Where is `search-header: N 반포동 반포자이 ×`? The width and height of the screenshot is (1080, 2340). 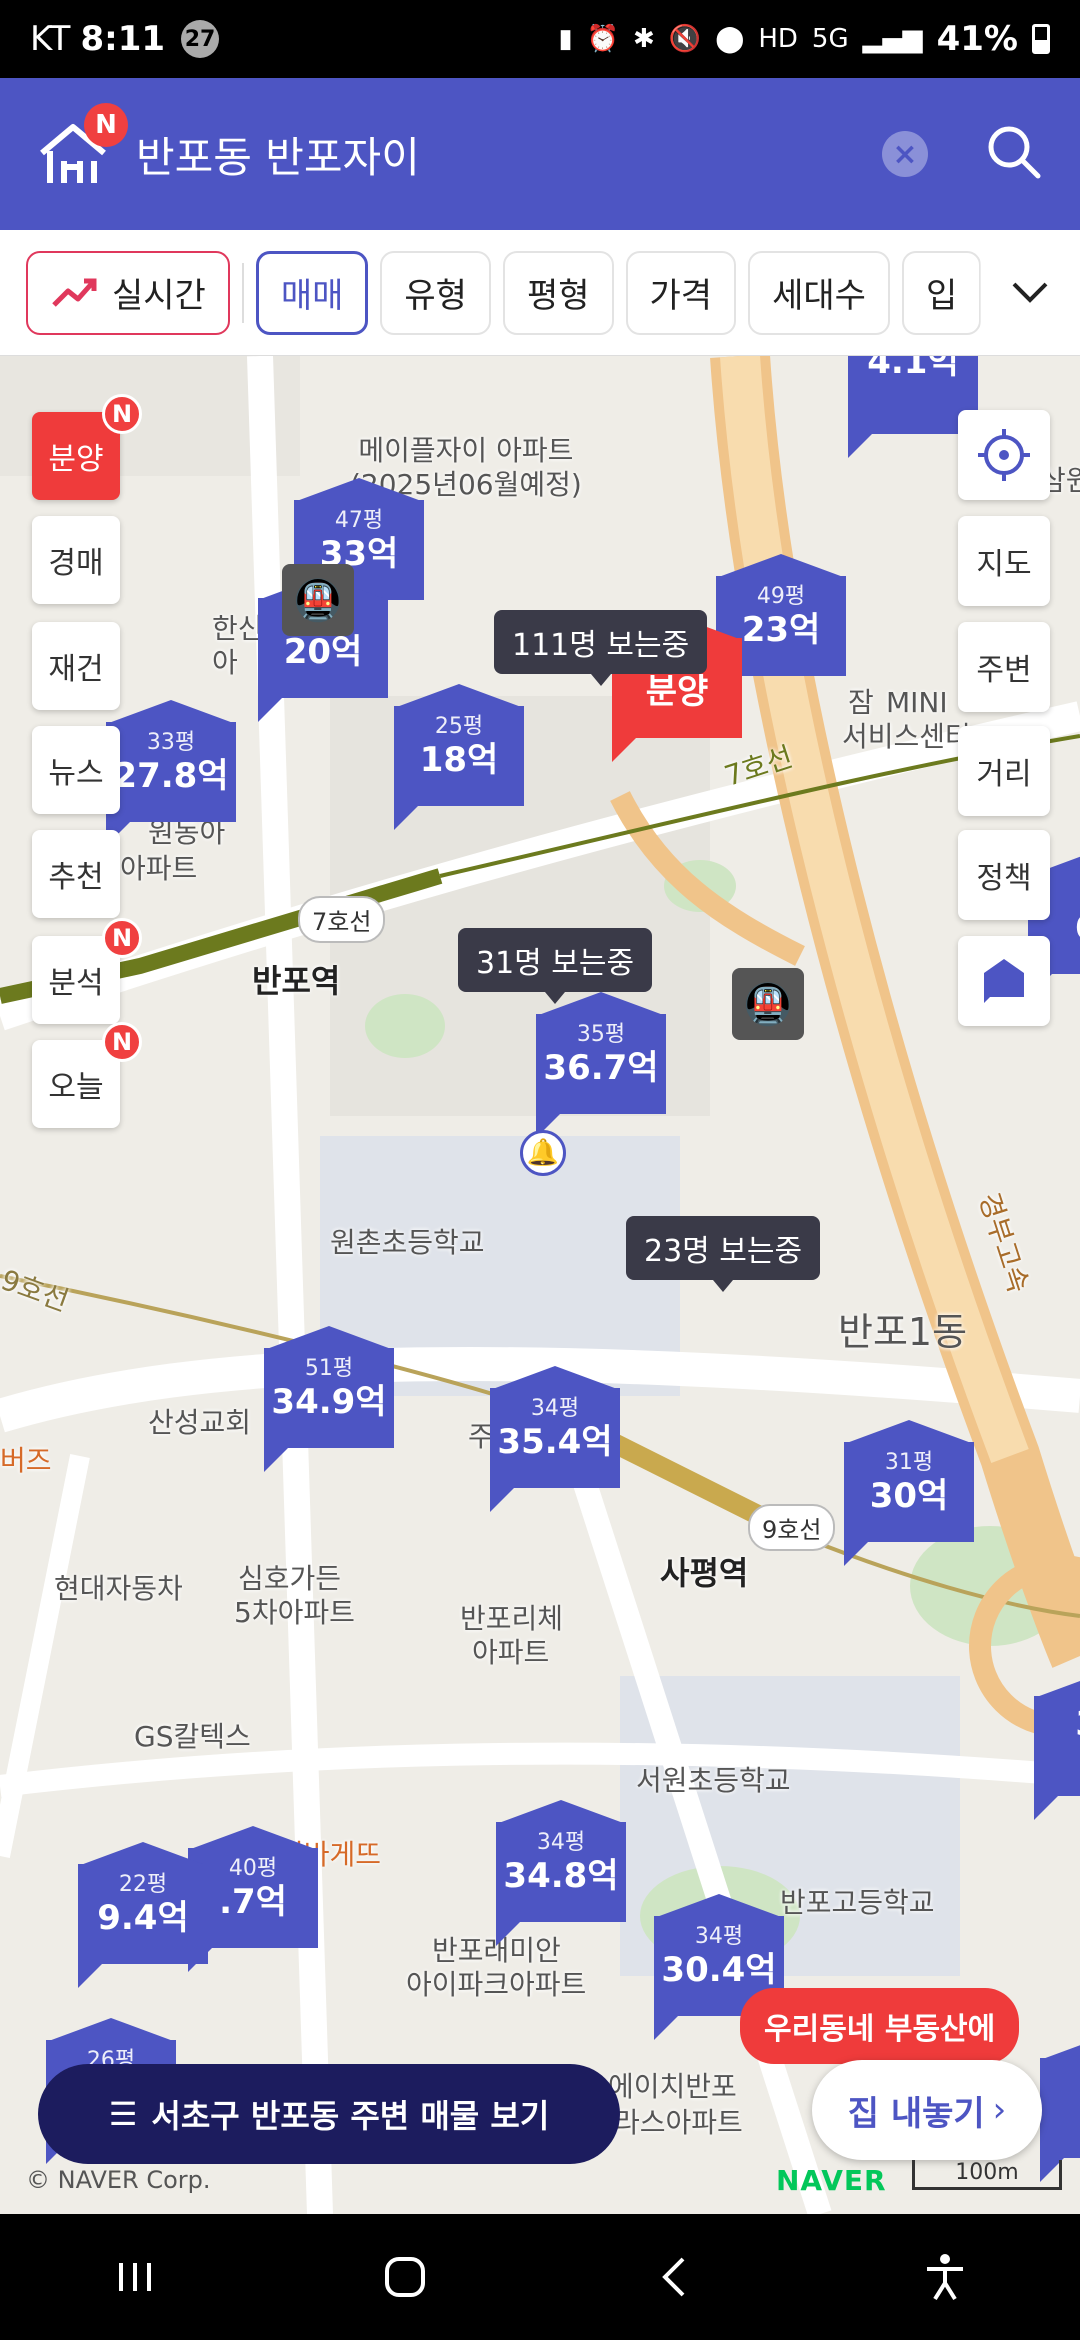
search-header: N 반포동 반포자이 × is located at coordinates (540, 154).